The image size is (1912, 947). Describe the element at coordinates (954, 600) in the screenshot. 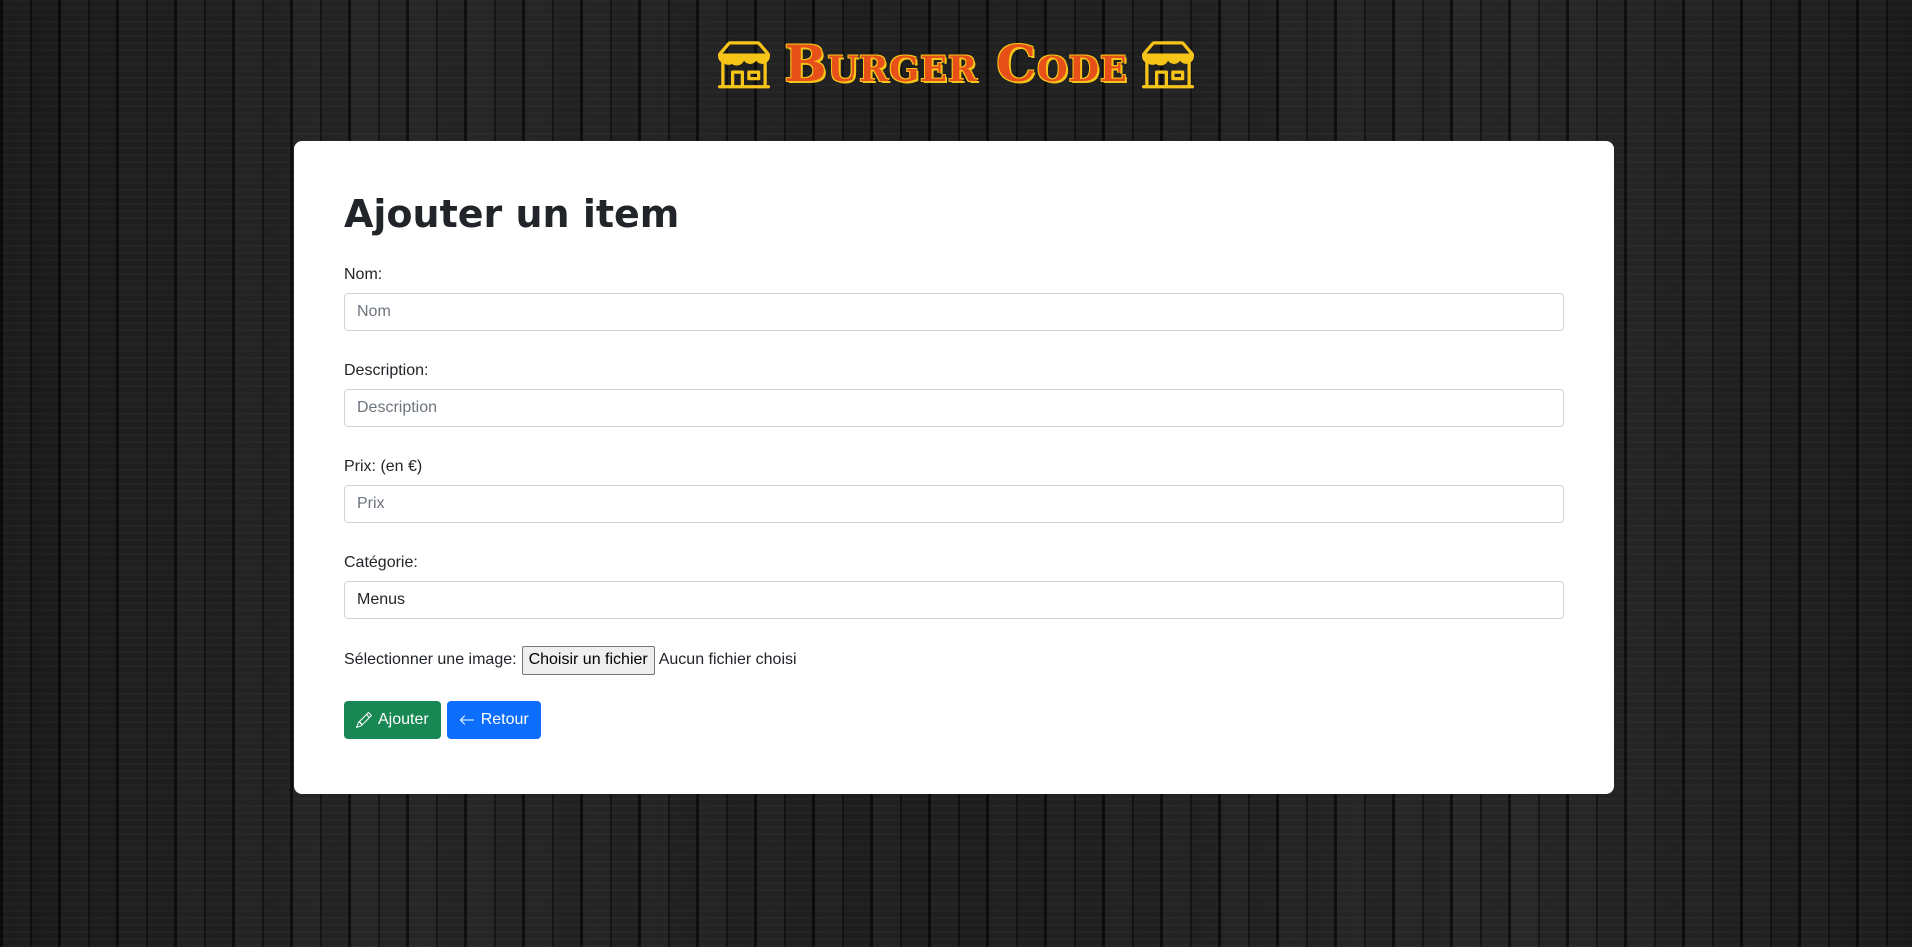

I see `category-select: Menus` at that location.